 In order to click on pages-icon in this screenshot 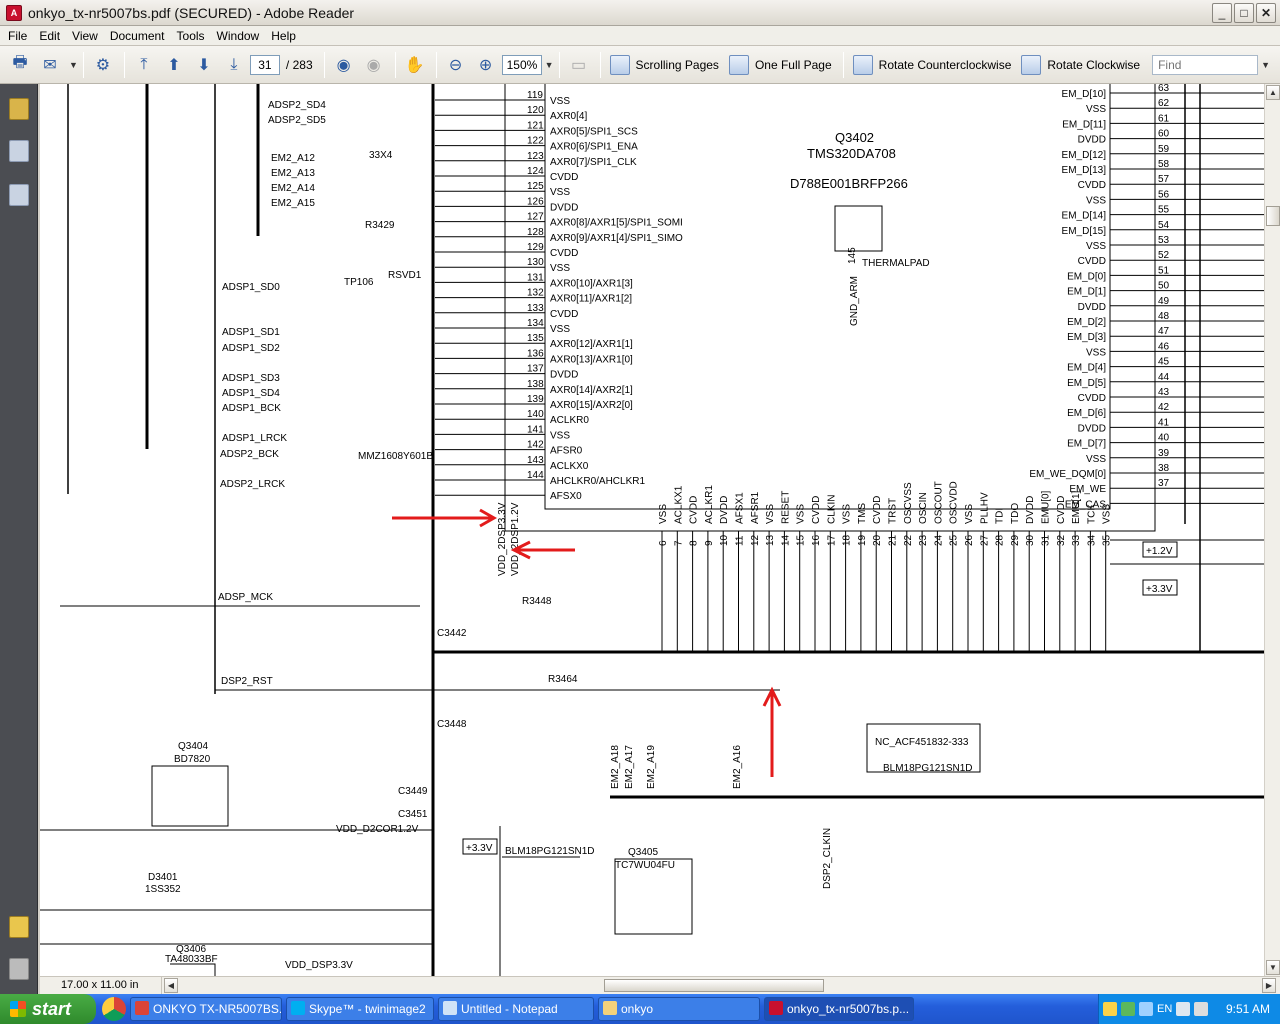, I will do `click(19, 151)`.